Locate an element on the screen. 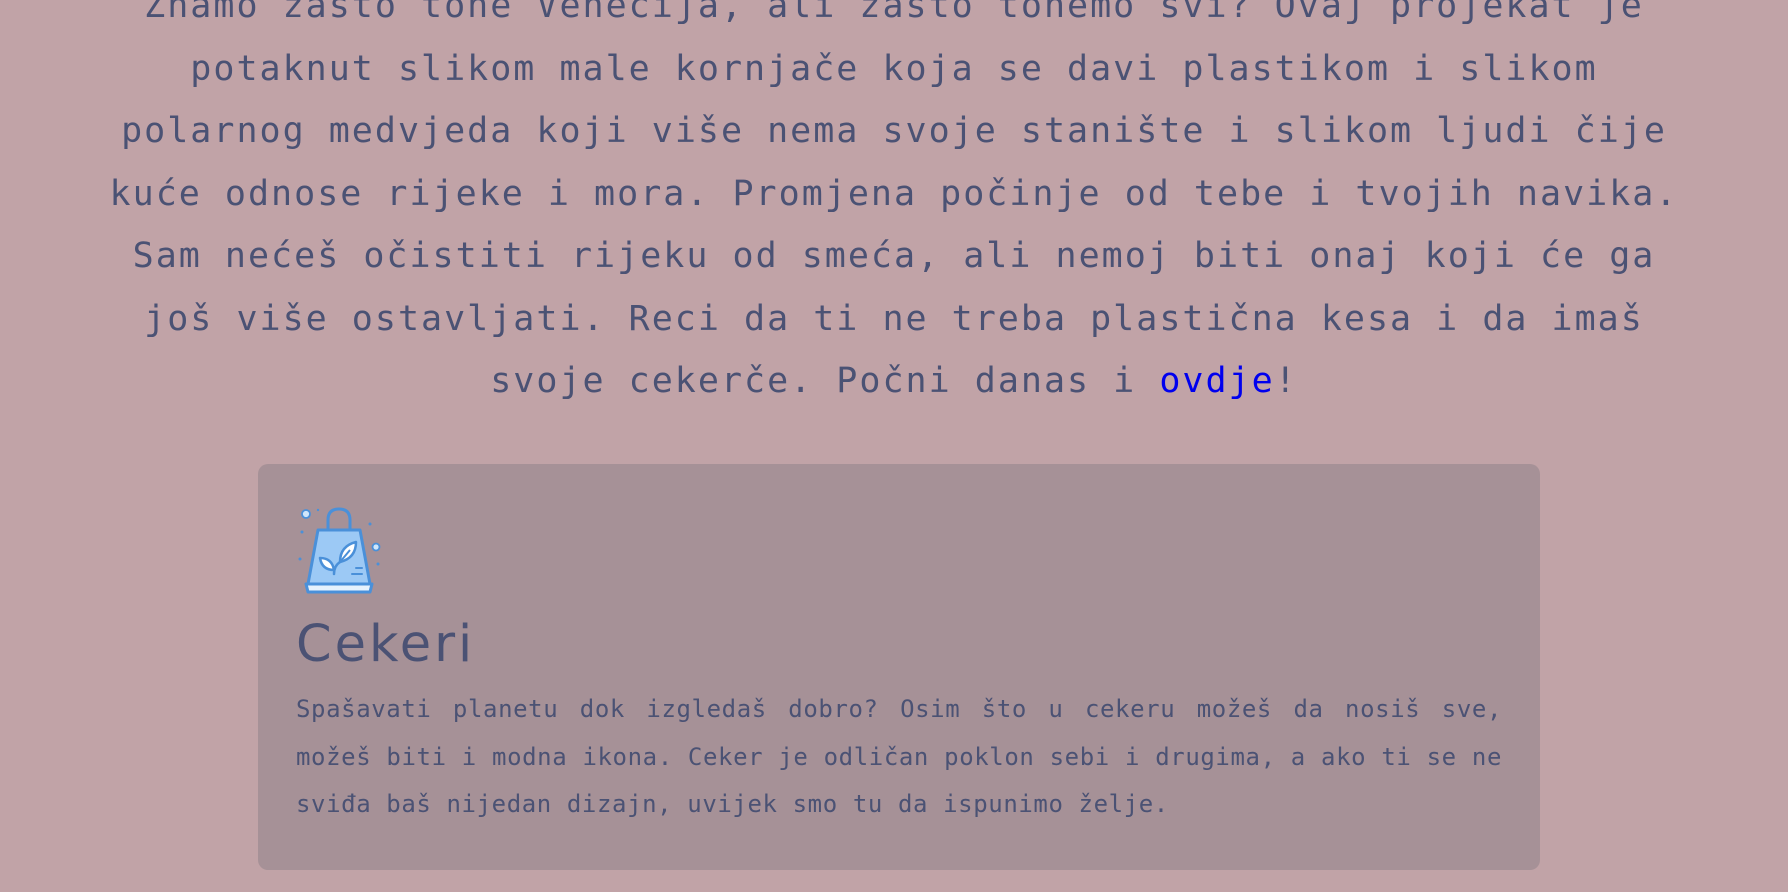 The image size is (1788, 892). eco-shopping-bag-icon is located at coordinates (339, 550).